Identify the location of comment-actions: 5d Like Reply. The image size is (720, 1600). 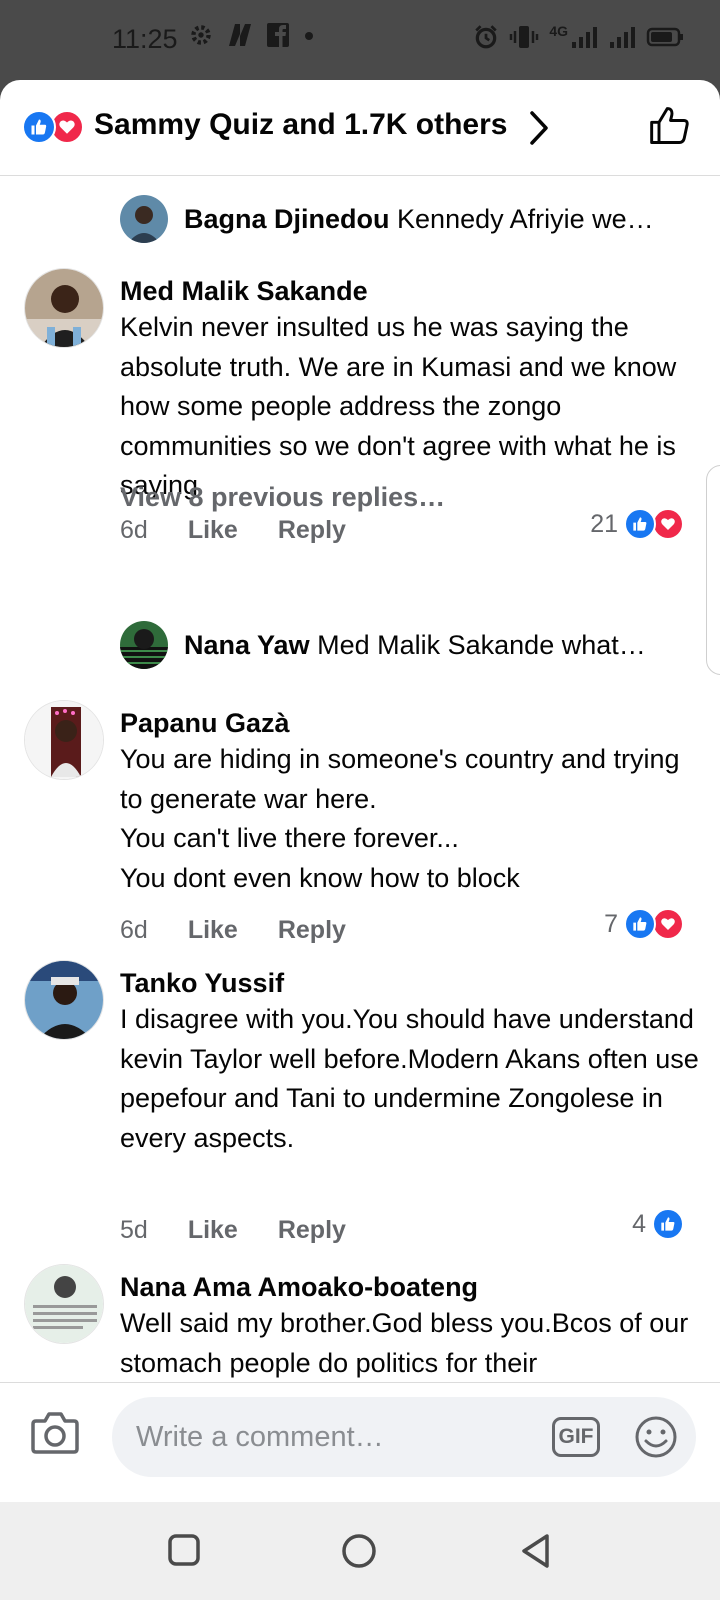
(233, 1230).